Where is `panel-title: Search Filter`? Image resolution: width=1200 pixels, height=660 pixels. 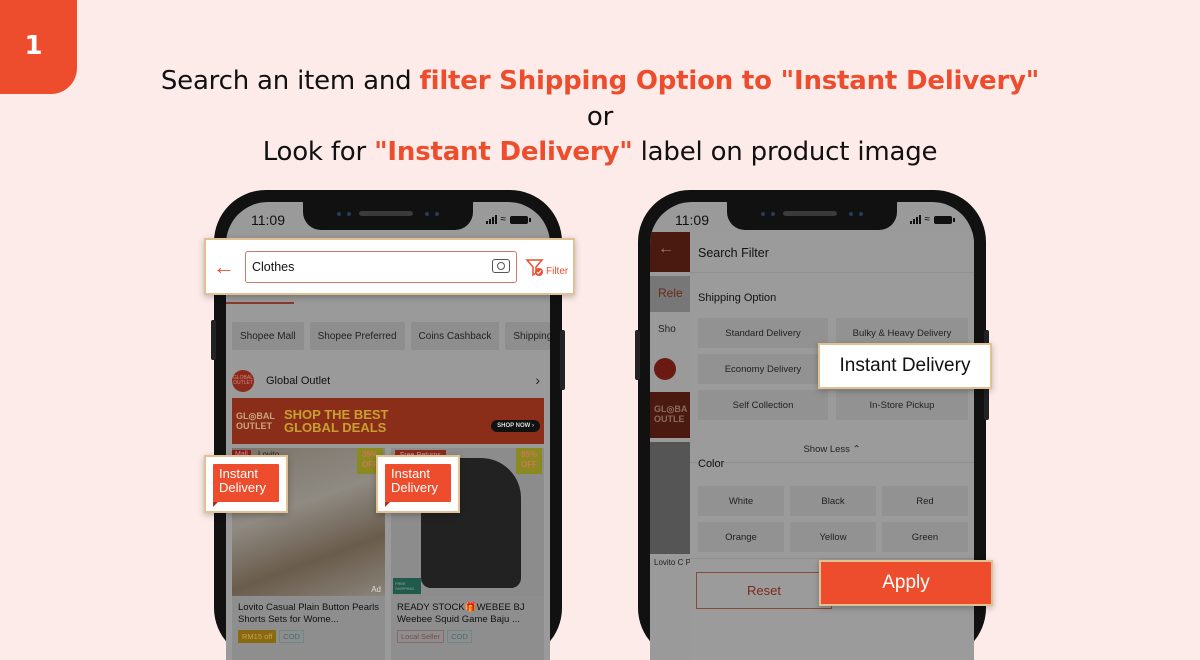 panel-title: Search Filter is located at coordinates (733, 253).